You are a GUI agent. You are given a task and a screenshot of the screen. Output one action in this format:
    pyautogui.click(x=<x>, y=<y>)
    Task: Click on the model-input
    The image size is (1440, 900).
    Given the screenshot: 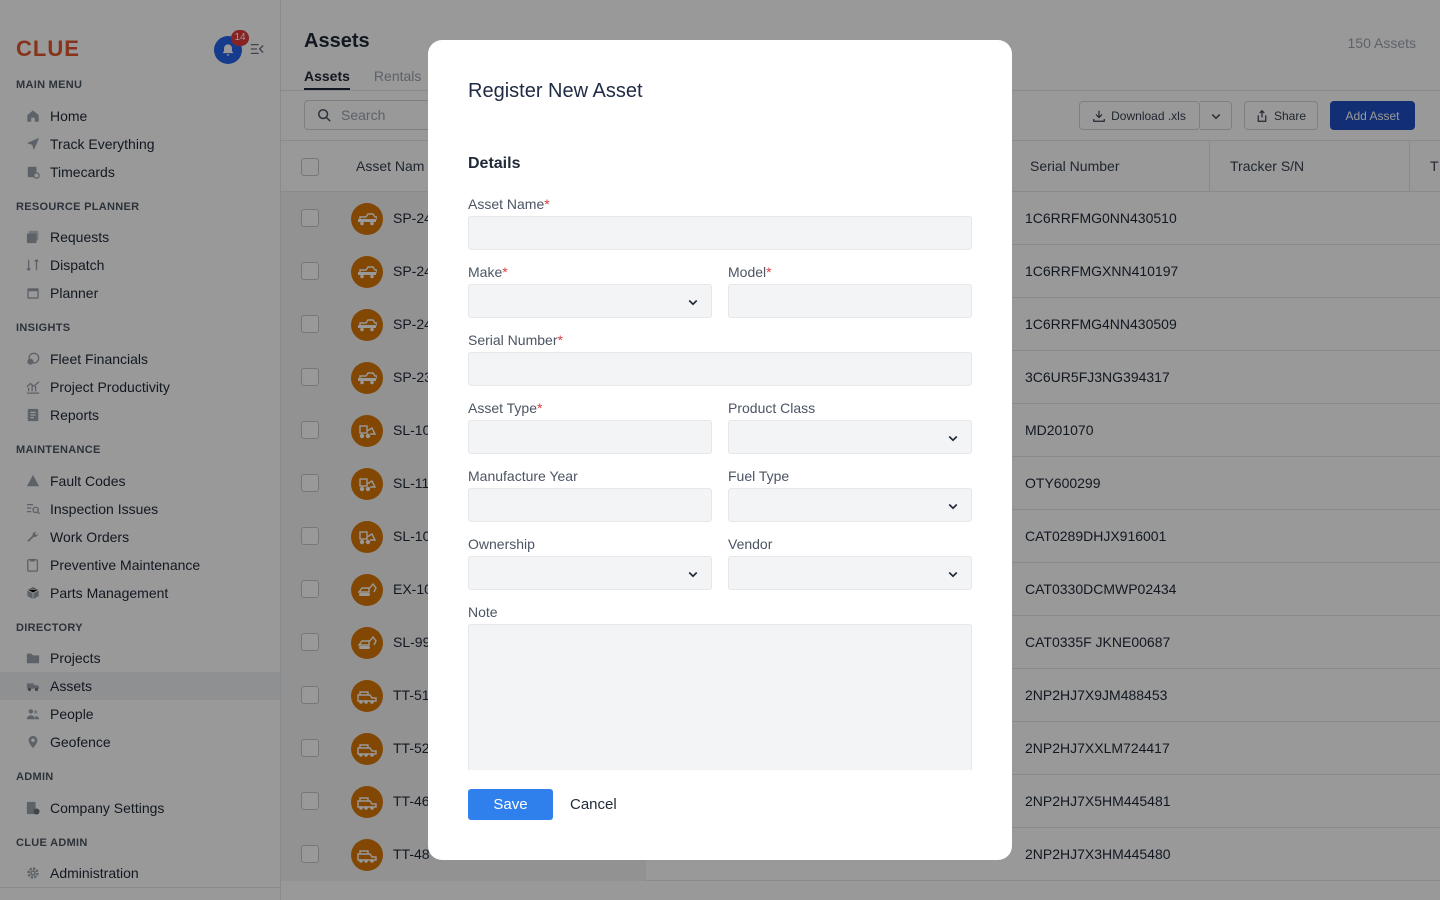 What is the action you would take?
    pyautogui.click(x=850, y=301)
    